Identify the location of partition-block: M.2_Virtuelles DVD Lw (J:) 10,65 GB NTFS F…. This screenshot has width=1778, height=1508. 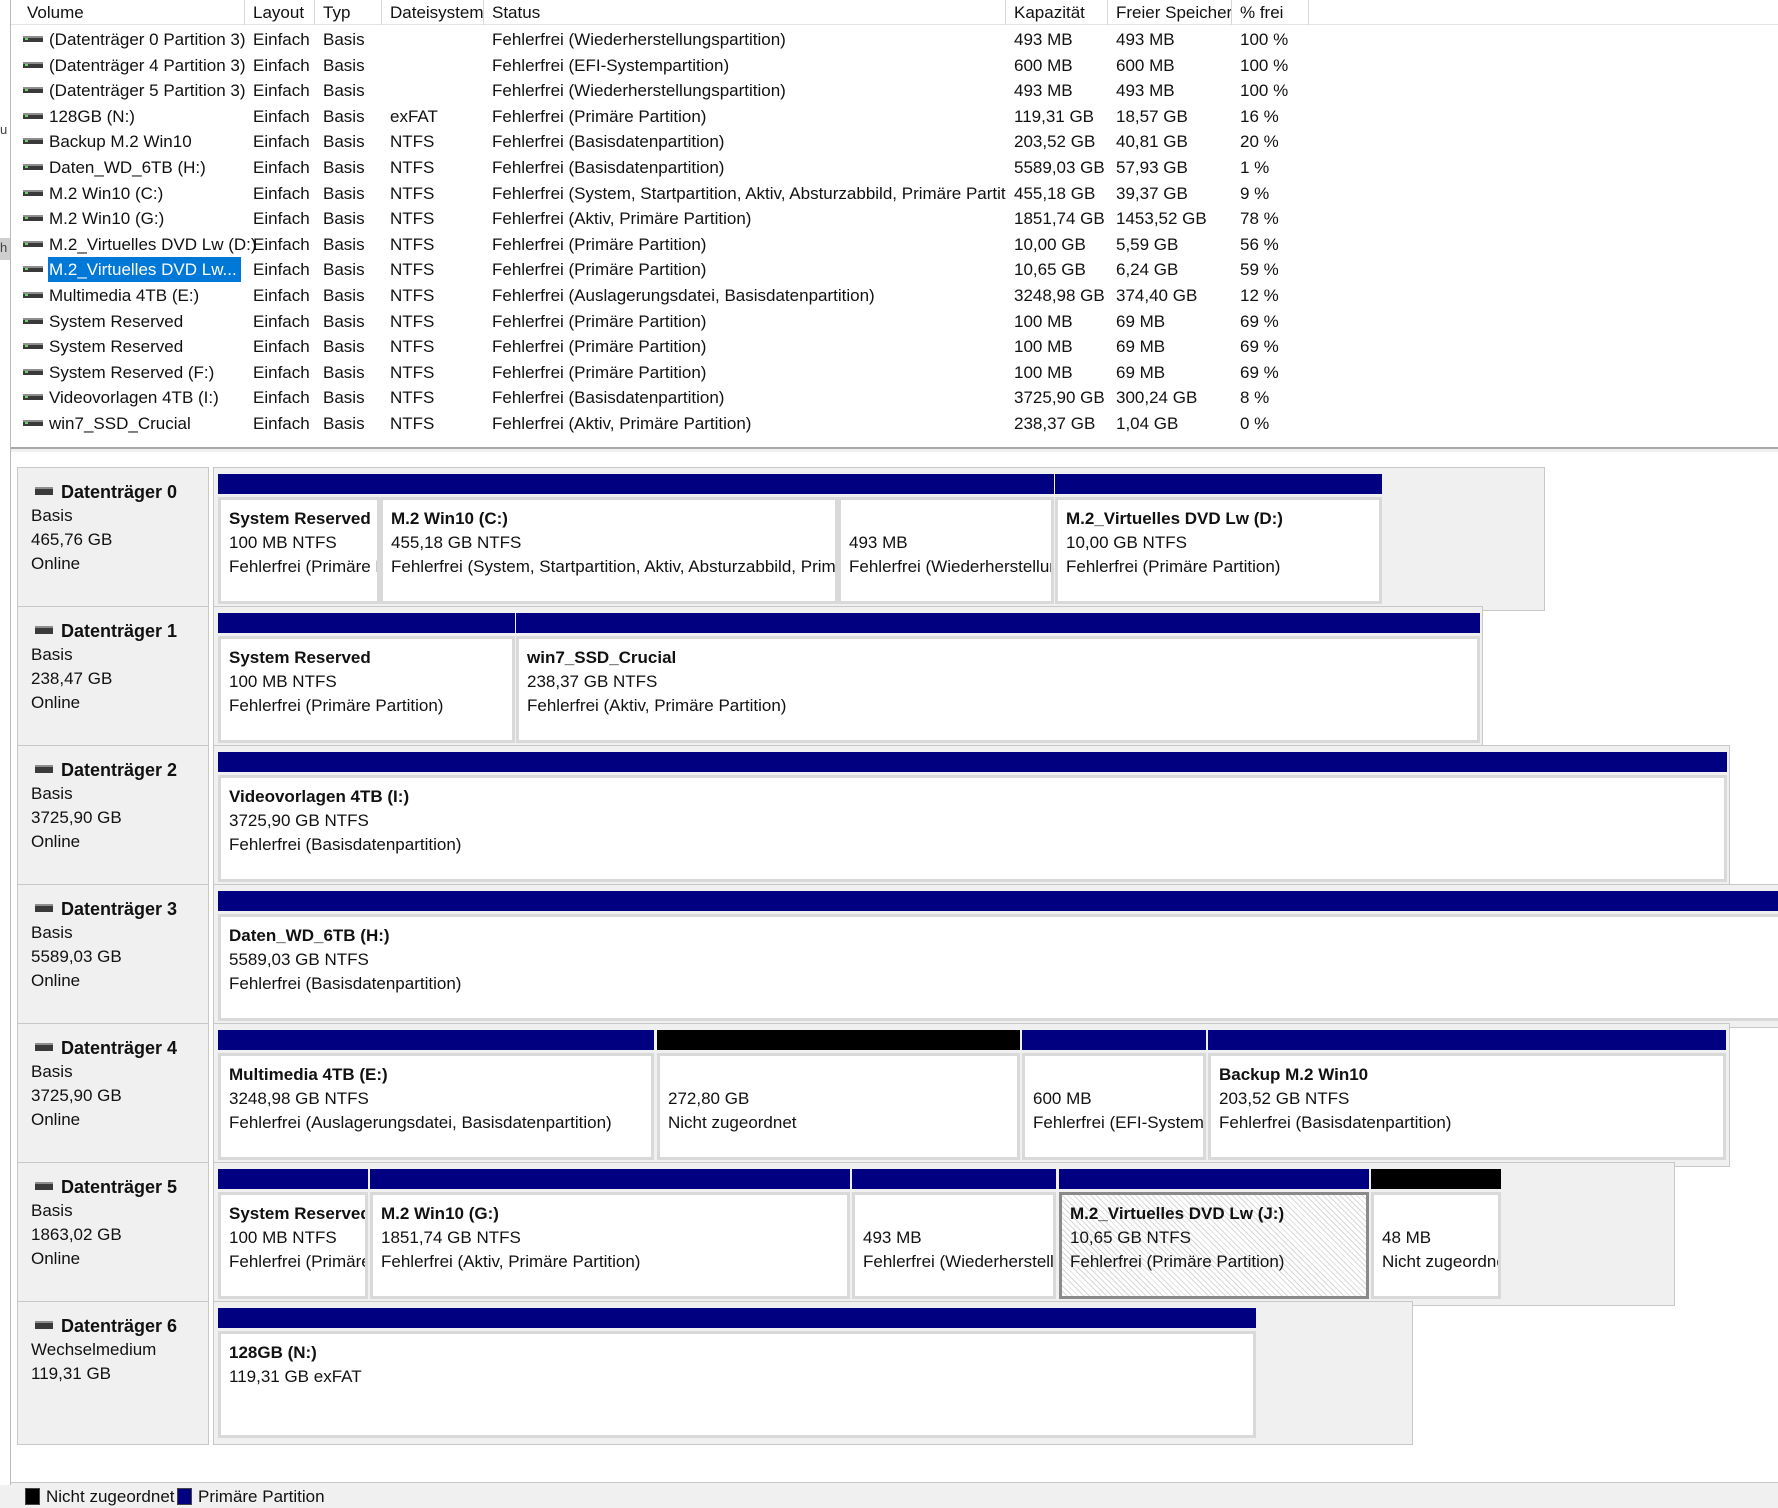
(1214, 1234).